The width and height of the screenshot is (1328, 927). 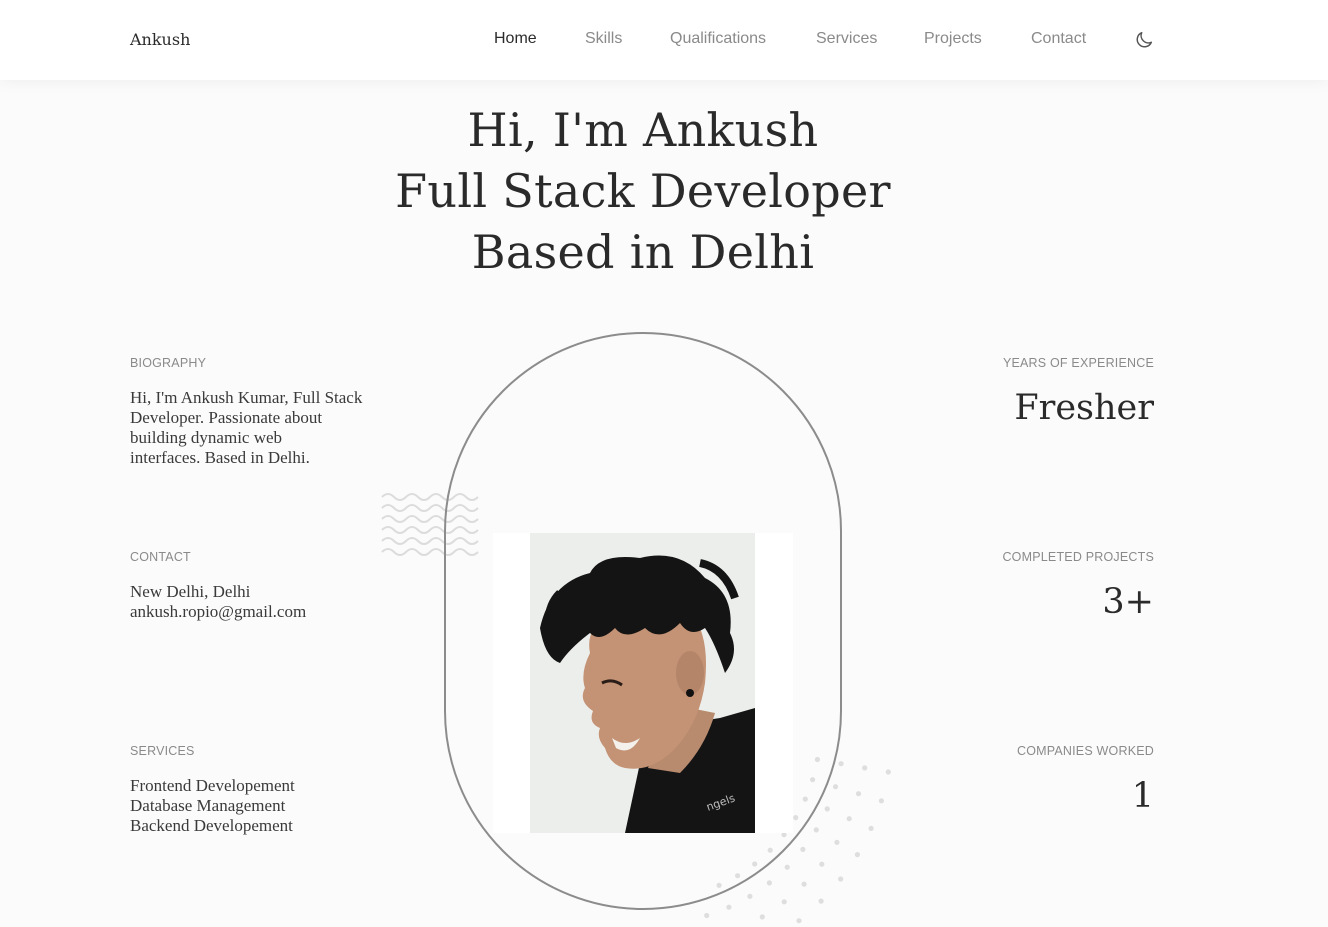 I want to click on nav-contact: Contact, so click(x=1058, y=39).